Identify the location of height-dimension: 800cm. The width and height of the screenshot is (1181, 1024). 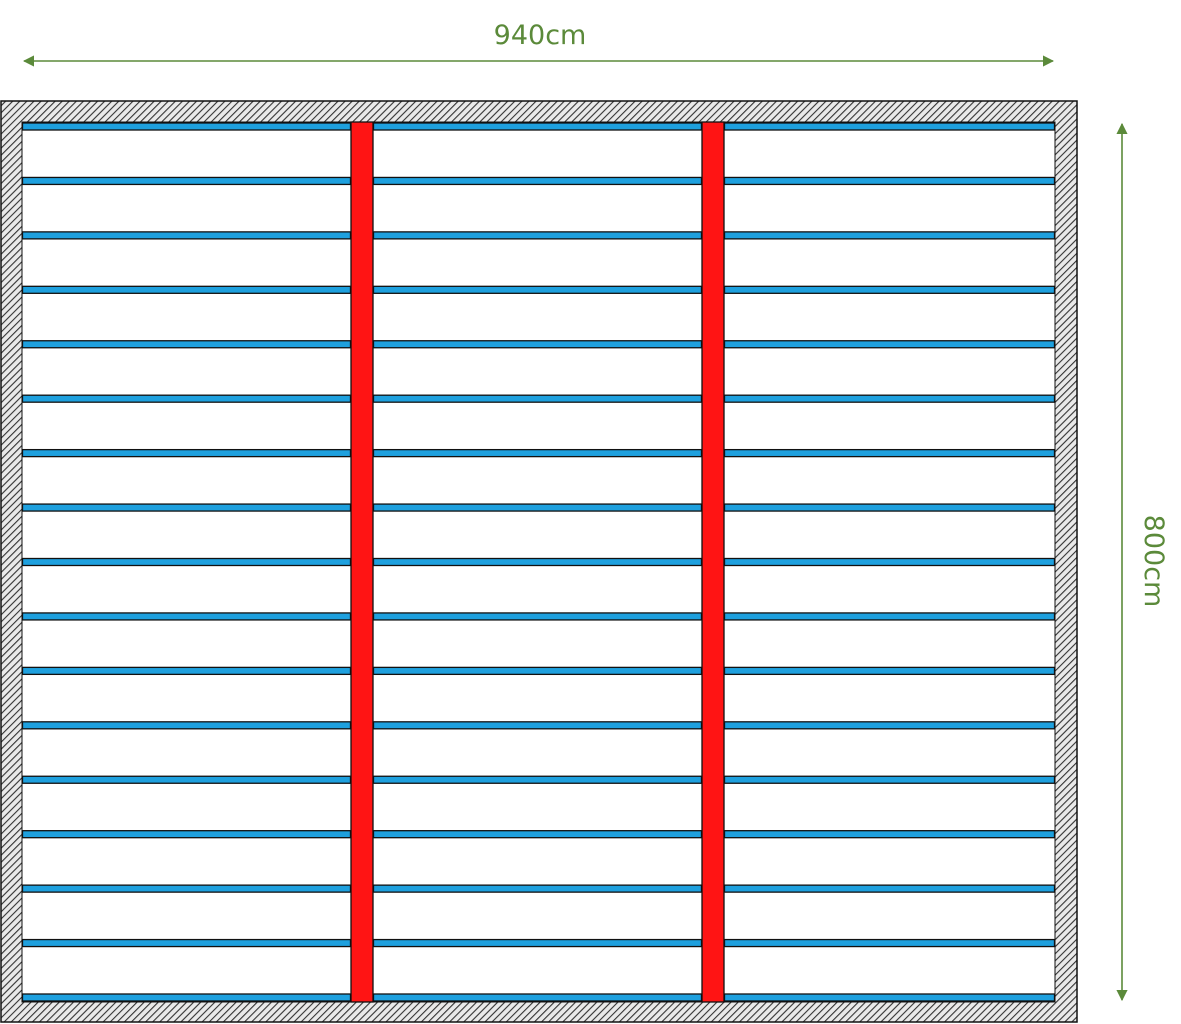
(1142, 562).